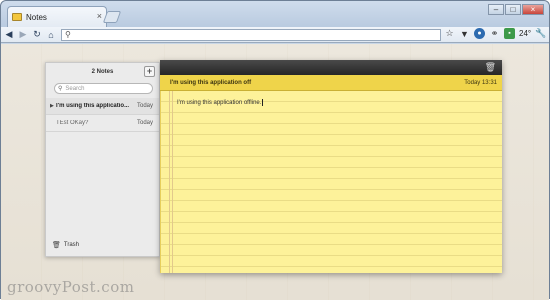 This screenshot has height=300, width=550. Describe the element at coordinates (220, 102) in the screenshot. I see `note-body-text: I'm using this application offline.` at that location.